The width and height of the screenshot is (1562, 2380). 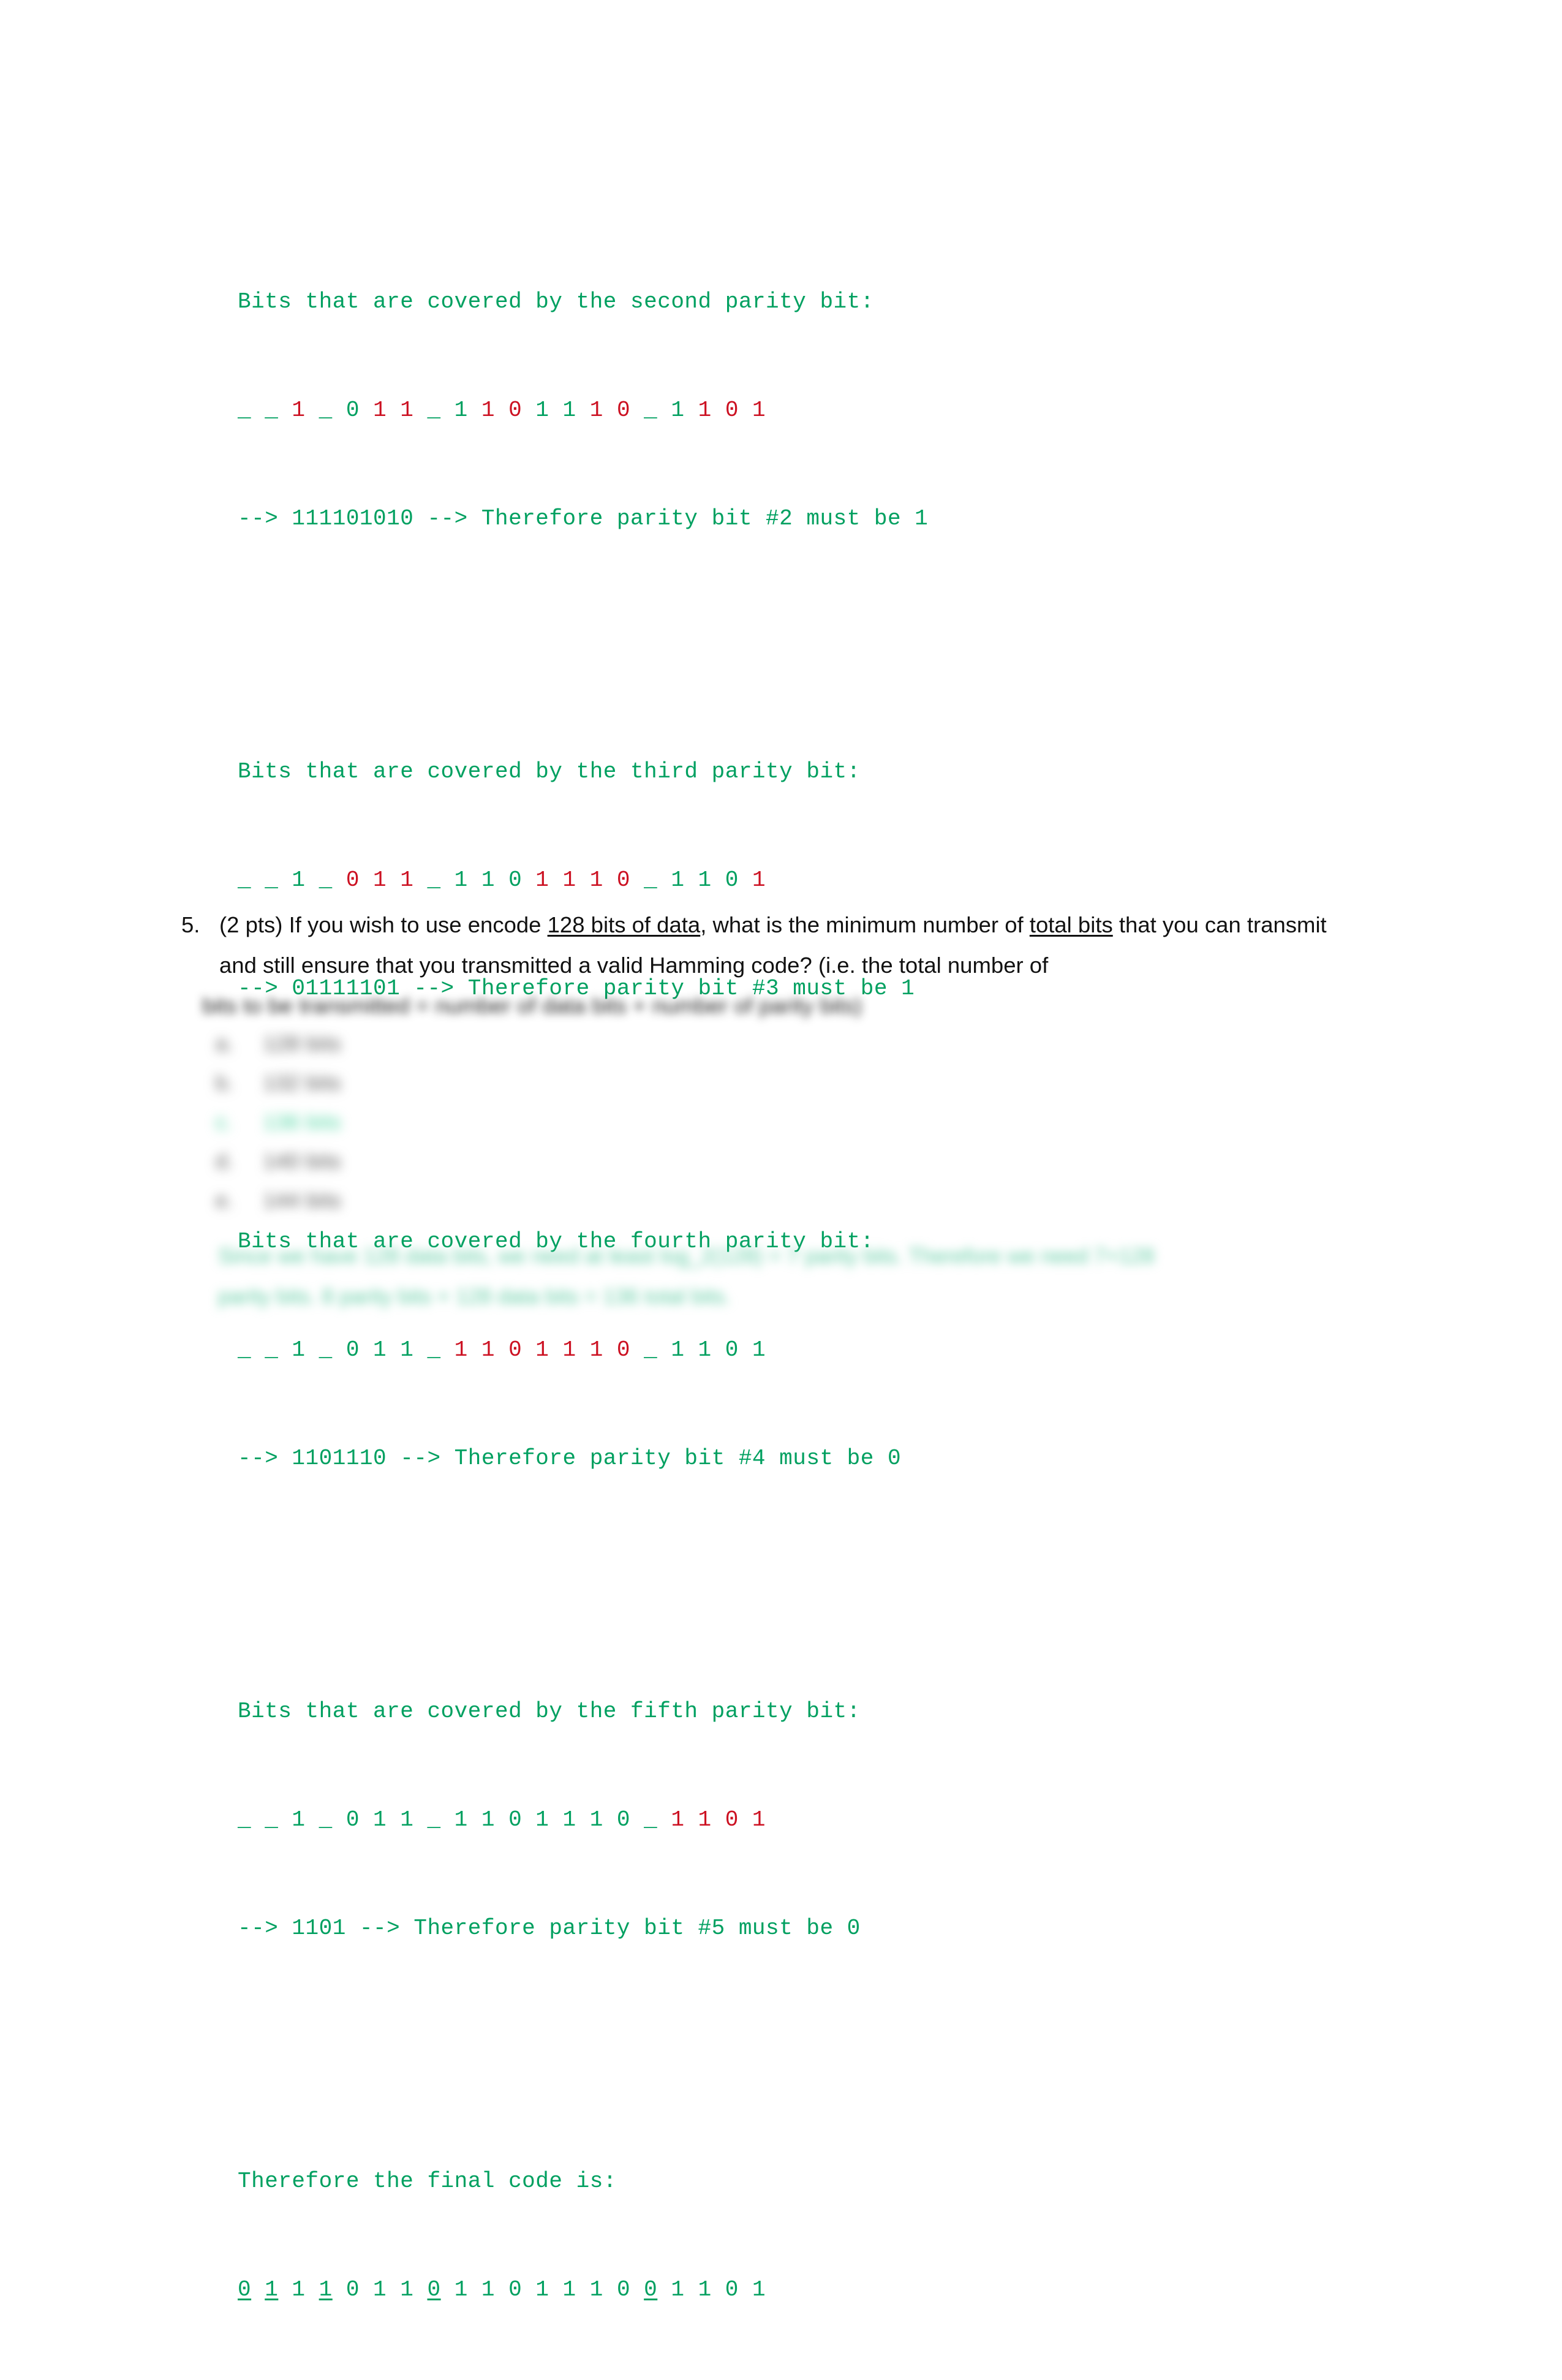 I want to click on parity2-bit-row: _ _ 1 _ 0 1 1 _ 1 1 0 1 1 1 0 _ 1 1 0 1, so click(x=502, y=410).